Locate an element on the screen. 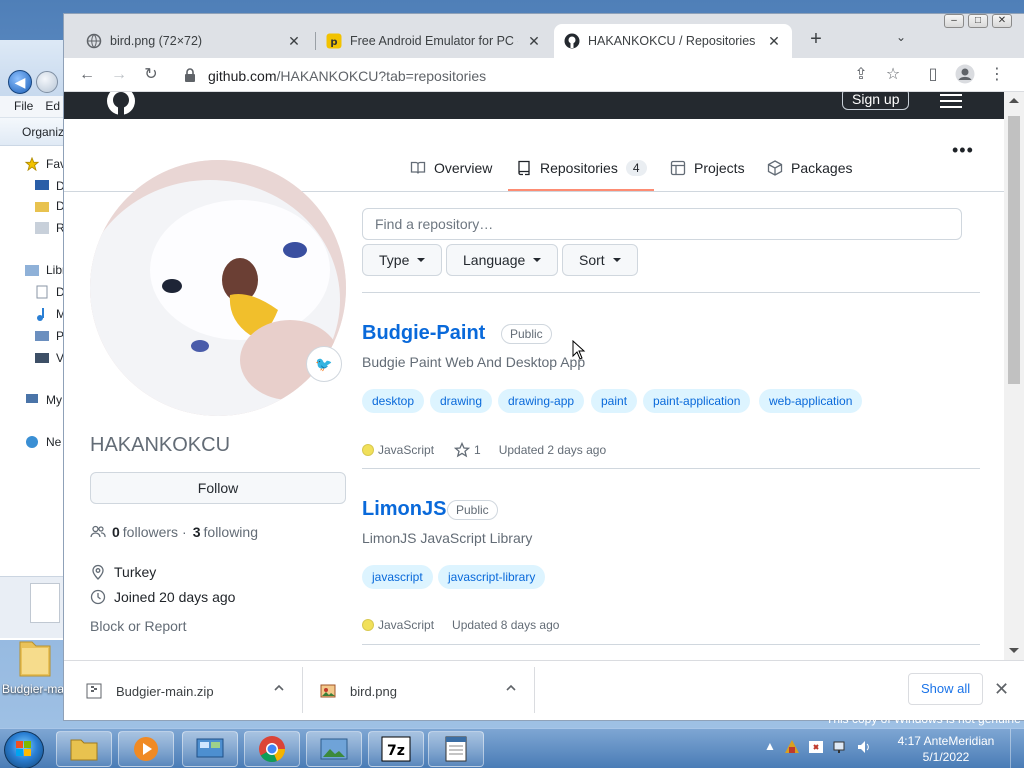 Image resolution: width=1024 pixels, height=768 pixels. taskbar: 7z ▲ 4:17 AnteMeridian 5/1/2022 is located at coordinates (512, 748).